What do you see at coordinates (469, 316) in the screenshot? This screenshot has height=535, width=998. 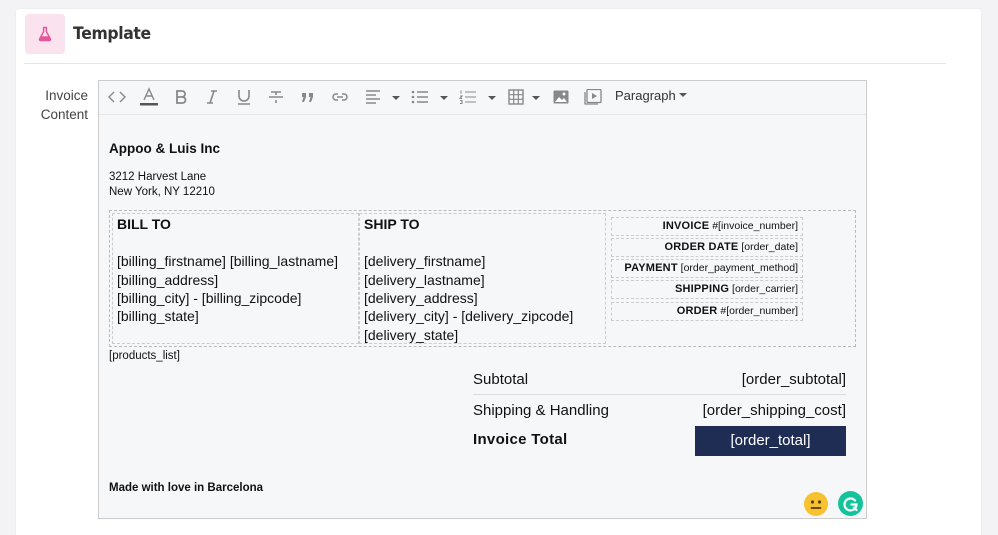 I see `ship-to-line: [delivery_city] - [delivery_zipcode]` at bounding box center [469, 316].